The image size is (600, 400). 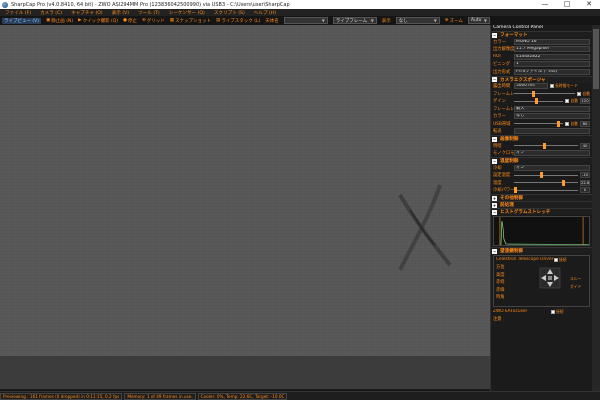 I want to click on auto-gain-checkbox: 自動, so click(x=571, y=101).